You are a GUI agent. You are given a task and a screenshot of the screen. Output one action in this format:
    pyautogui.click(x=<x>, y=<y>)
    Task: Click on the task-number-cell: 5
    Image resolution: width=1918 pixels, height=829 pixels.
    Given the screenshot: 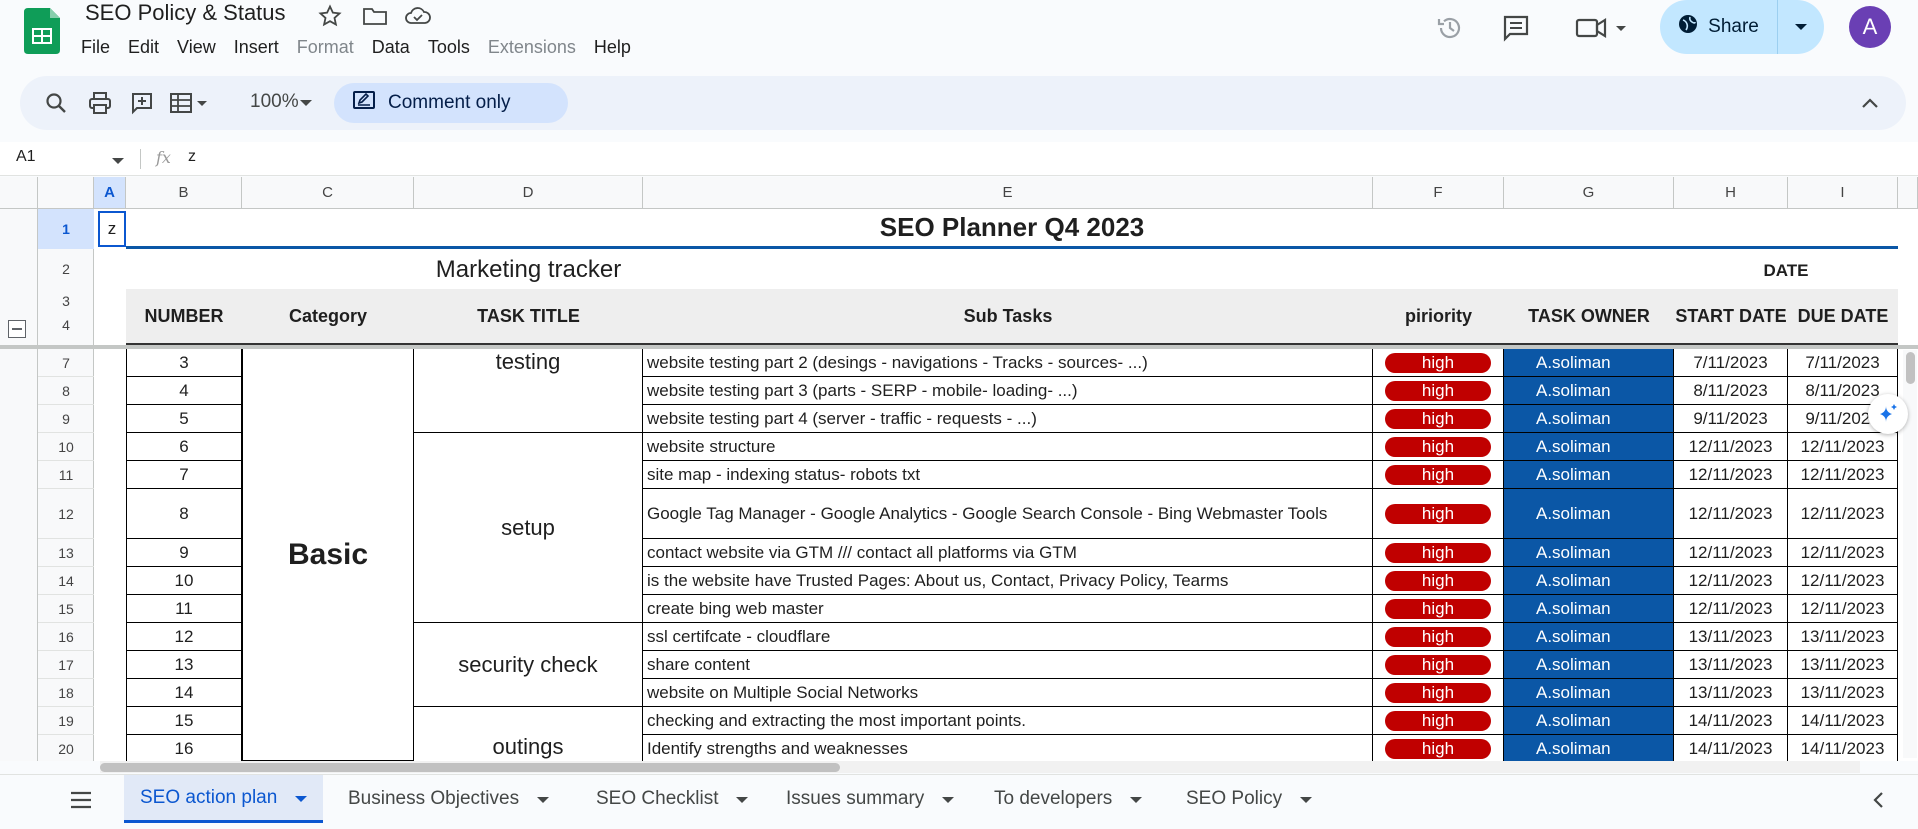 What is the action you would take?
    pyautogui.click(x=184, y=419)
    